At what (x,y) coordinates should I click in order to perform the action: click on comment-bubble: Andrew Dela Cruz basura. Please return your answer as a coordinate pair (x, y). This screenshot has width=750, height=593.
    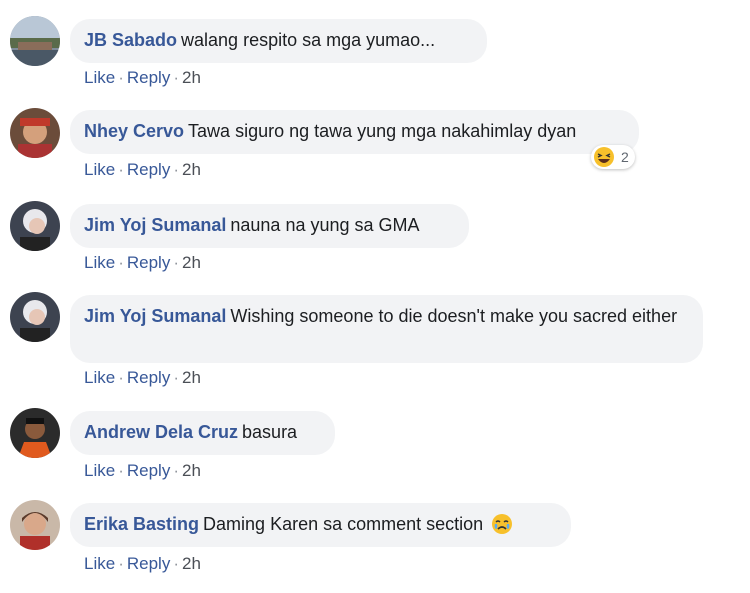
    Looking at the image, I should click on (202, 433).